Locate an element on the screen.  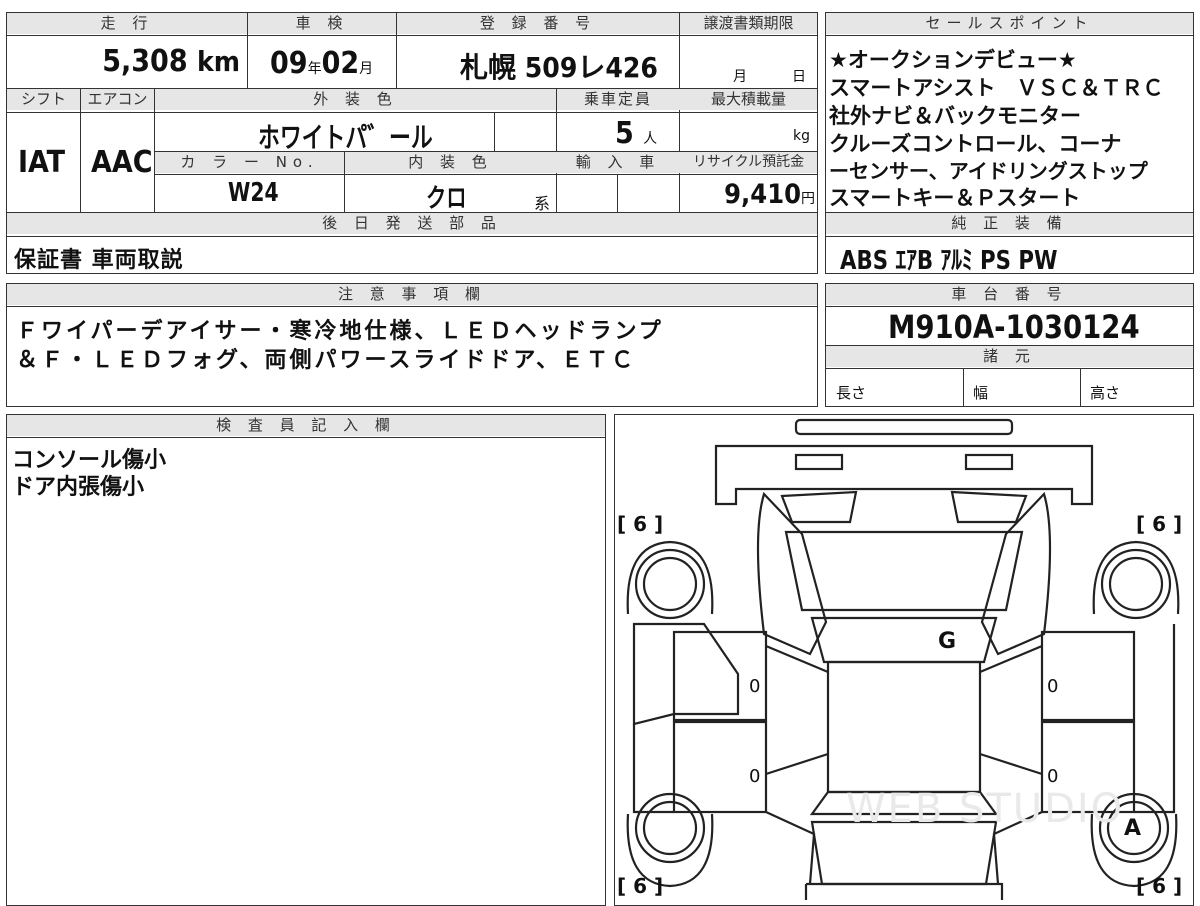
equipment-item: ｱﾙﾐ is located at coordinates (956, 261).